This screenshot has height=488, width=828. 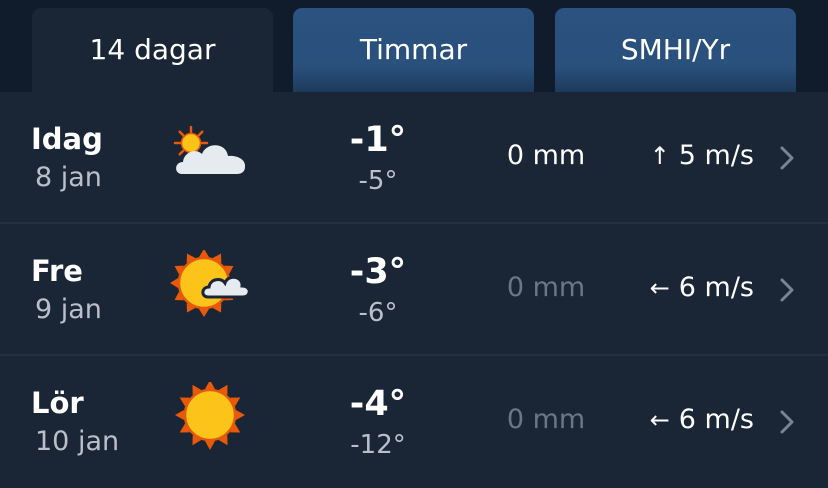 I want to click on temp-min: -5°, so click(x=378, y=181).